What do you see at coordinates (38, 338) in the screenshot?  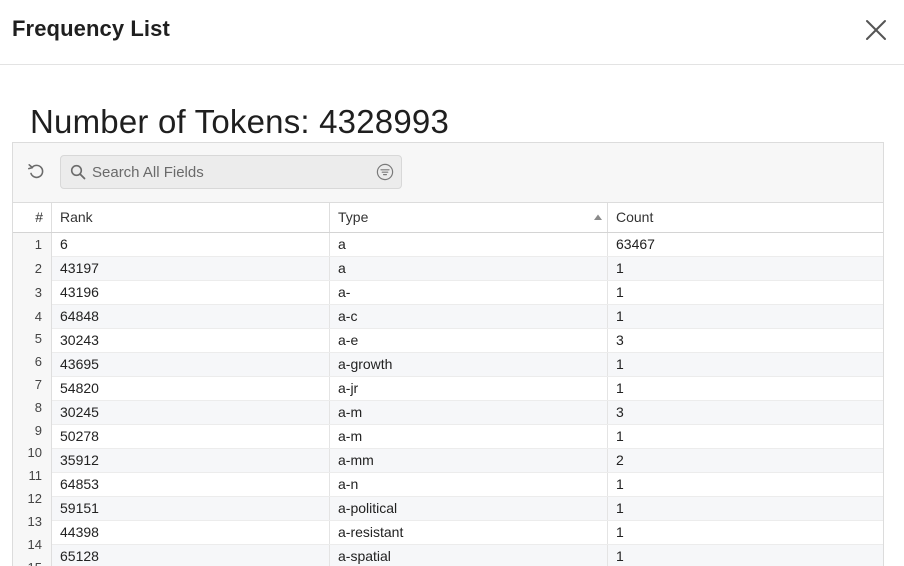 I see `row-number: 5` at bounding box center [38, 338].